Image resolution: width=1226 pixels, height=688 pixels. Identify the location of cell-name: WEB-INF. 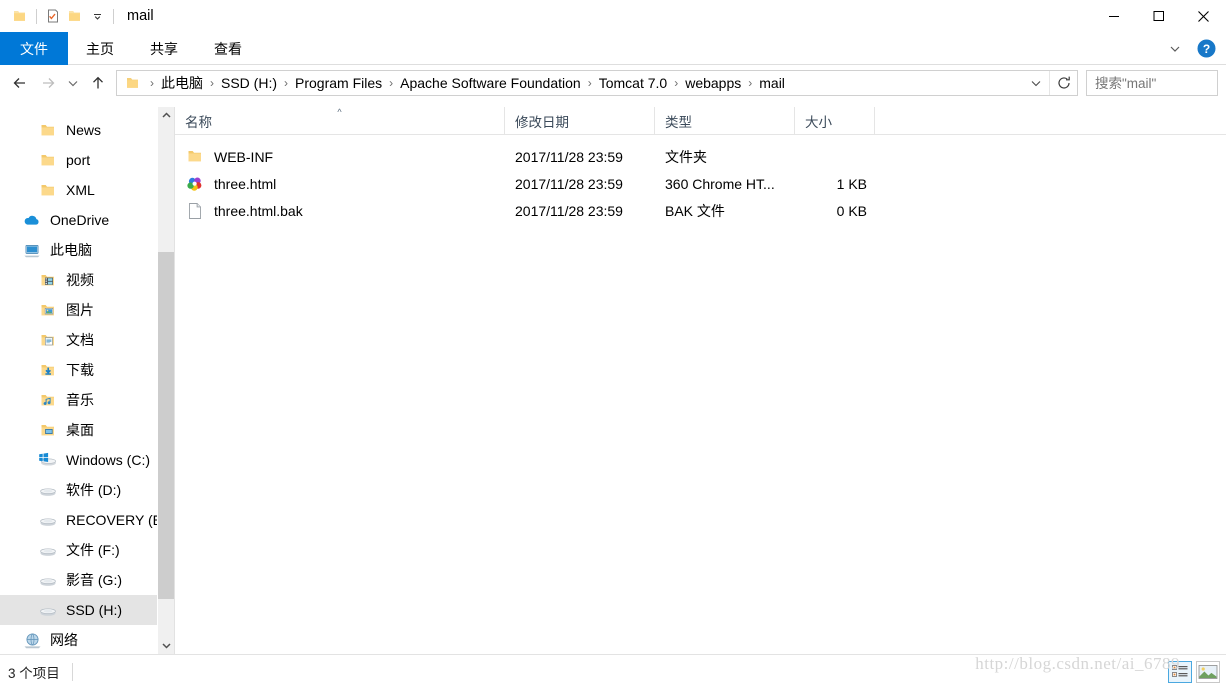
(340, 157).